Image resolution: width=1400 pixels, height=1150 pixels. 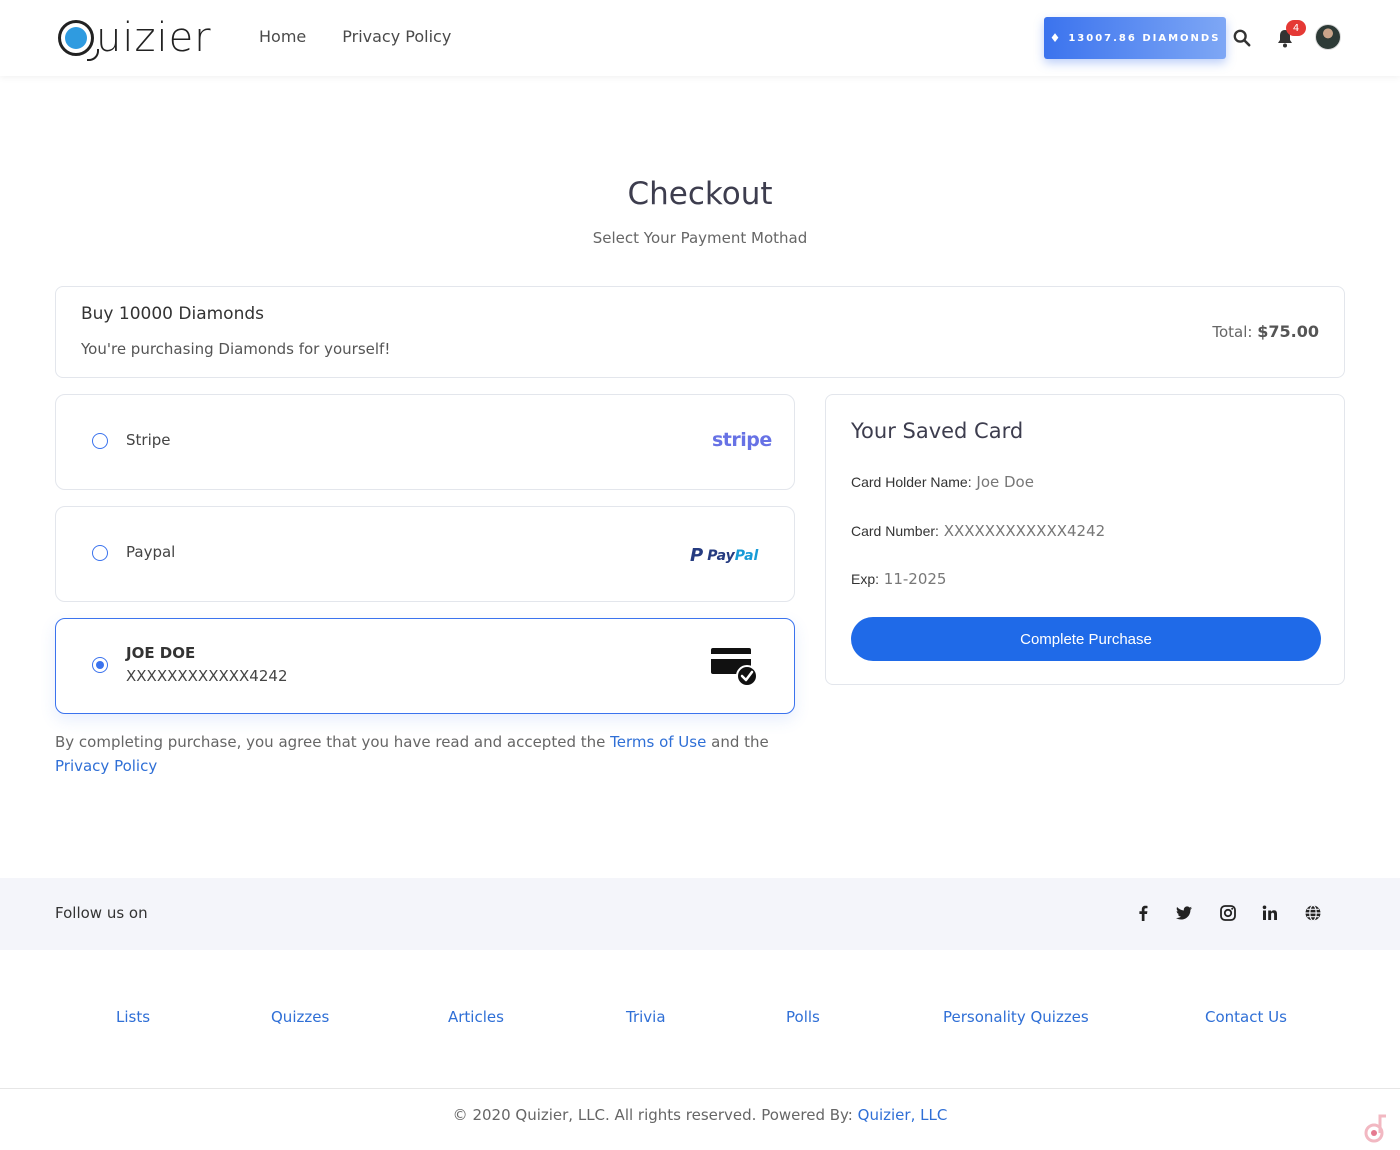 I want to click on paypal-logo: P PayPal, so click(x=724, y=555).